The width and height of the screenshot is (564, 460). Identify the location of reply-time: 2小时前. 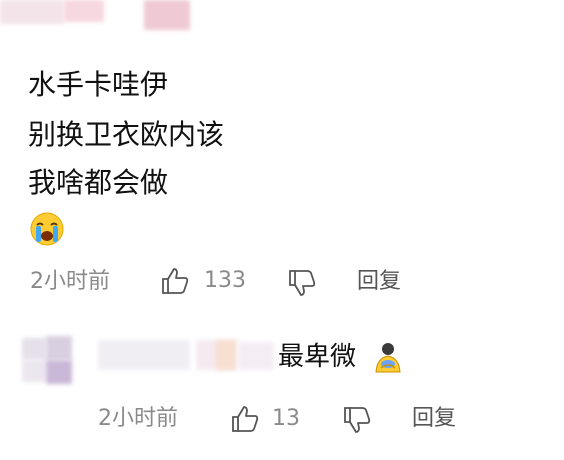
(138, 418).